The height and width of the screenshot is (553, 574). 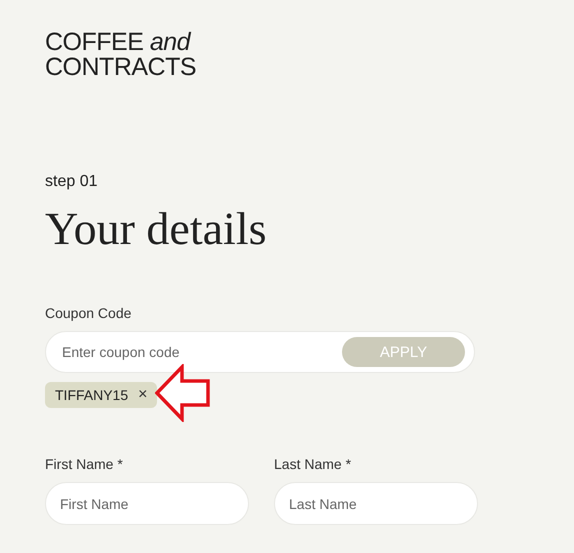 I want to click on input-field: Last Name, so click(x=376, y=503).